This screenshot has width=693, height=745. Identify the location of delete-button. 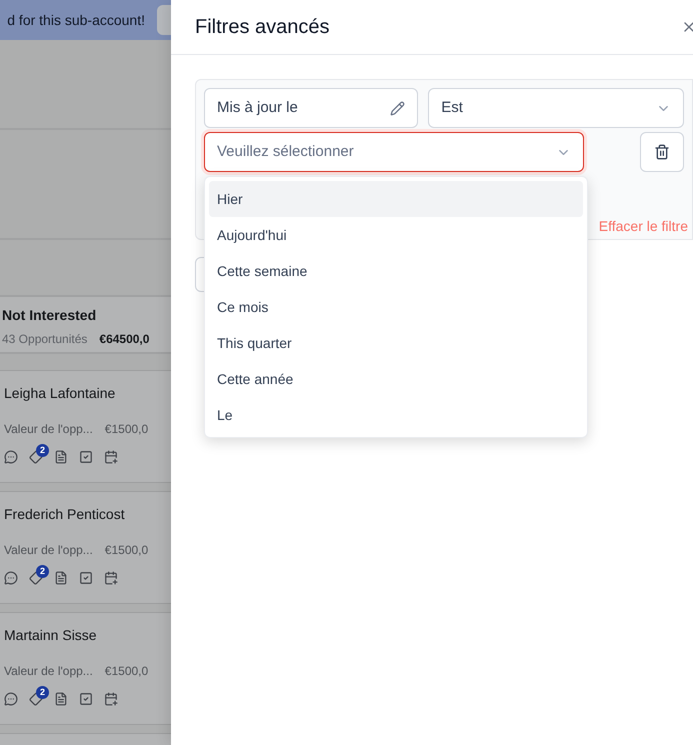
(662, 152).